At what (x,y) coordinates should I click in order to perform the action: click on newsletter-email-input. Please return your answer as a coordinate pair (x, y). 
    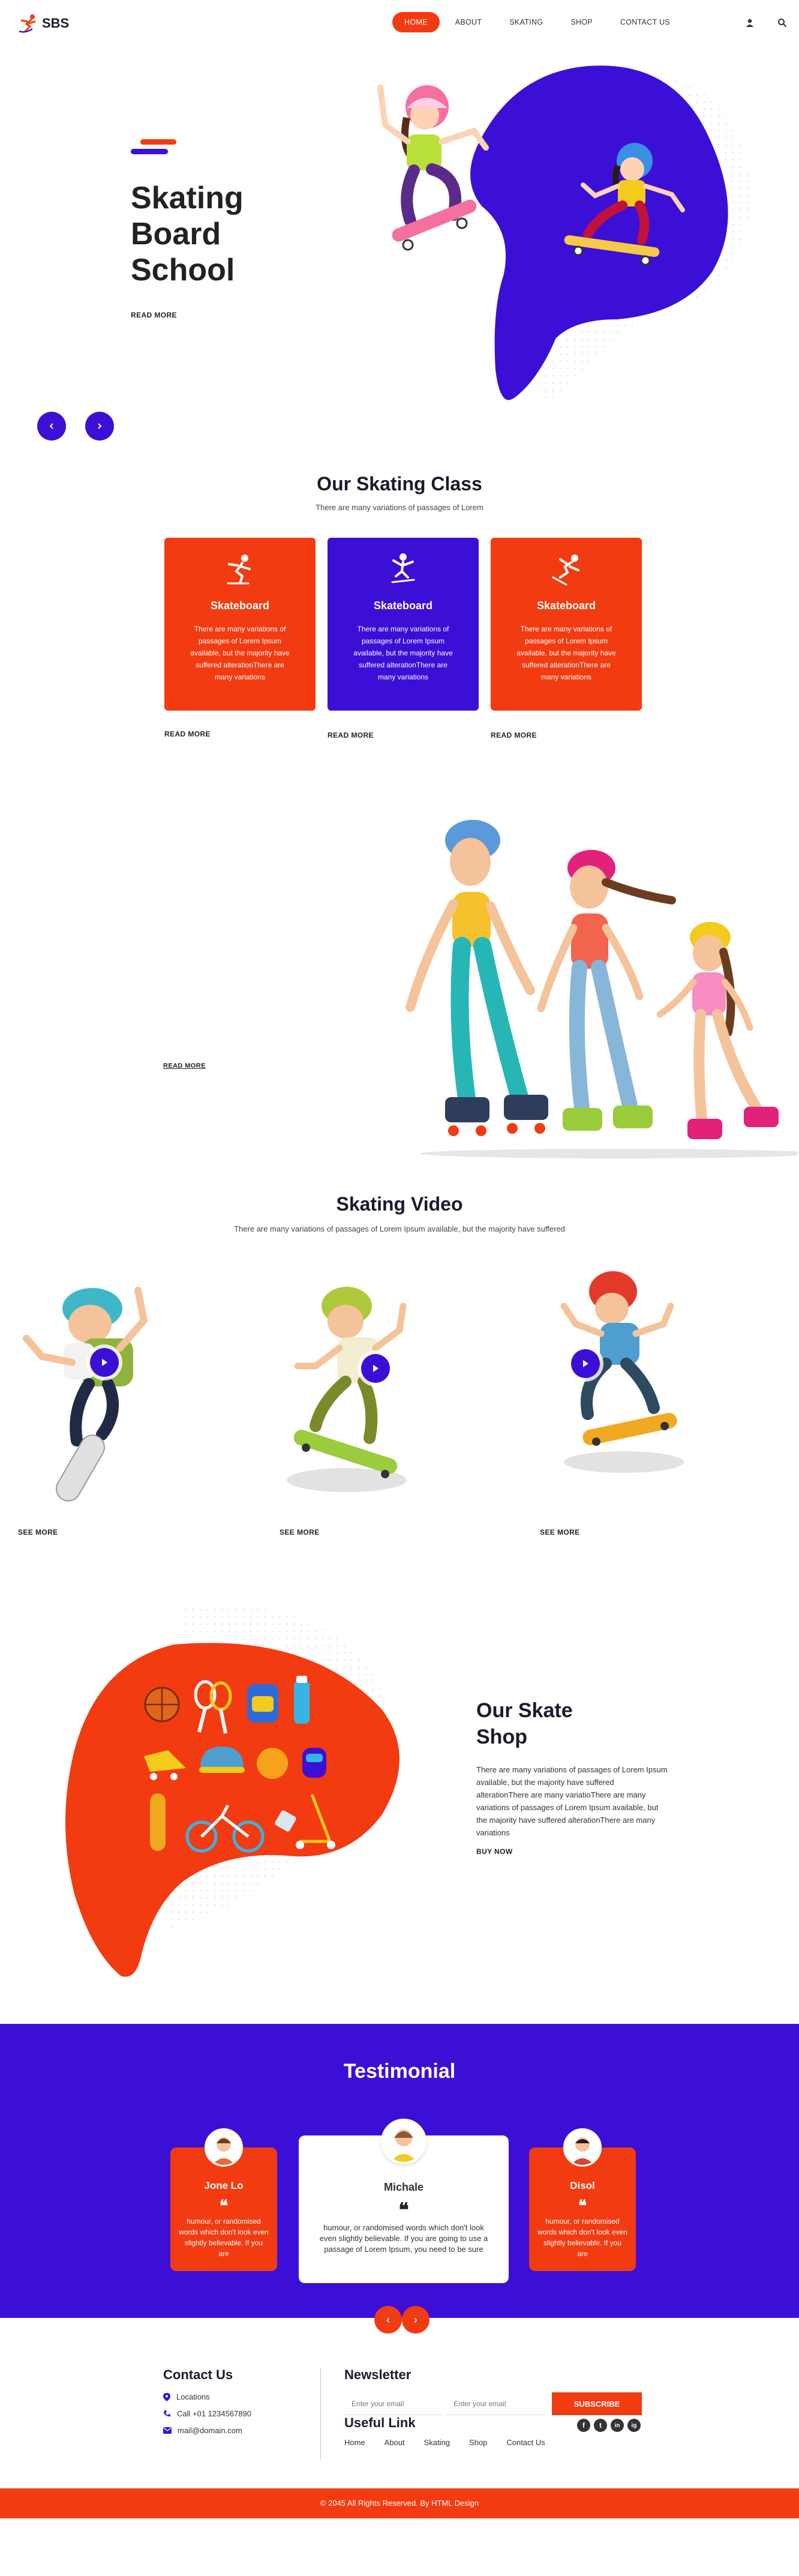
    Looking at the image, I should click on (394, 2403).